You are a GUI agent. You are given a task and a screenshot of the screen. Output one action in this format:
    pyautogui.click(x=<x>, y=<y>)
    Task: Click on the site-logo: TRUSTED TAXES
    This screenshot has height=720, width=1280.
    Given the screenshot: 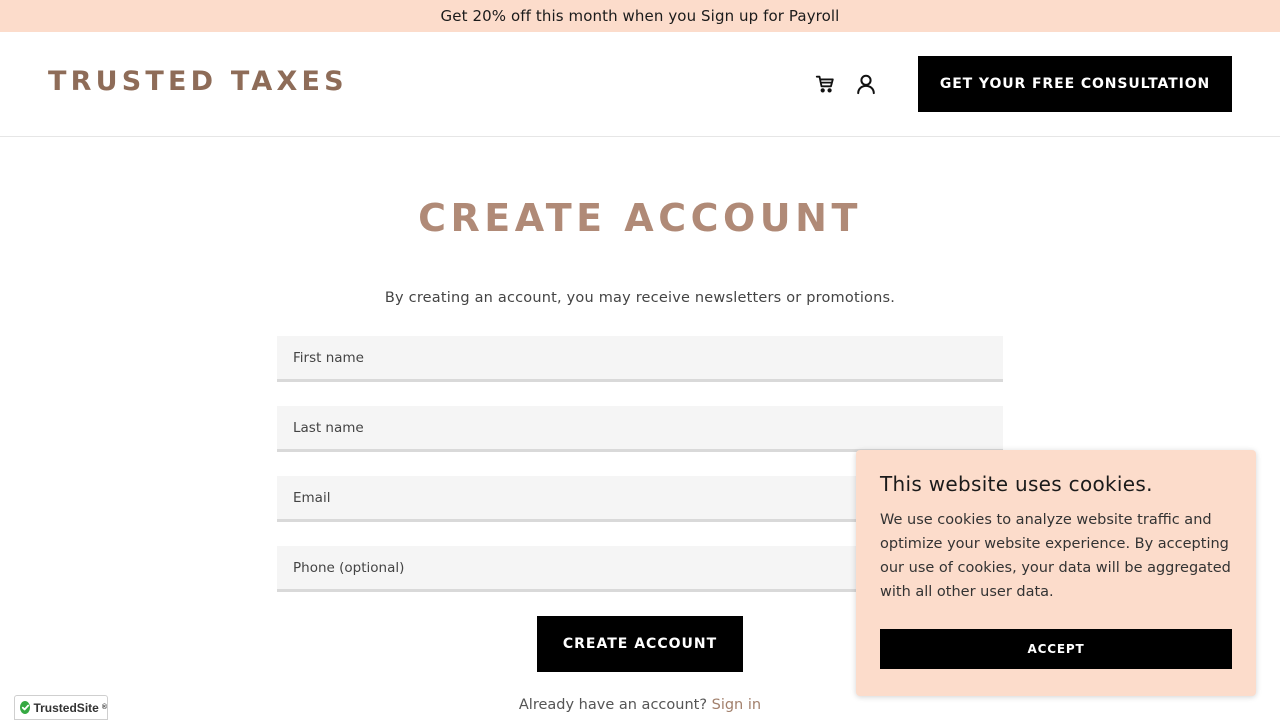 What is the action you would take?
    pyautogui.click(x=198, y=81)
    